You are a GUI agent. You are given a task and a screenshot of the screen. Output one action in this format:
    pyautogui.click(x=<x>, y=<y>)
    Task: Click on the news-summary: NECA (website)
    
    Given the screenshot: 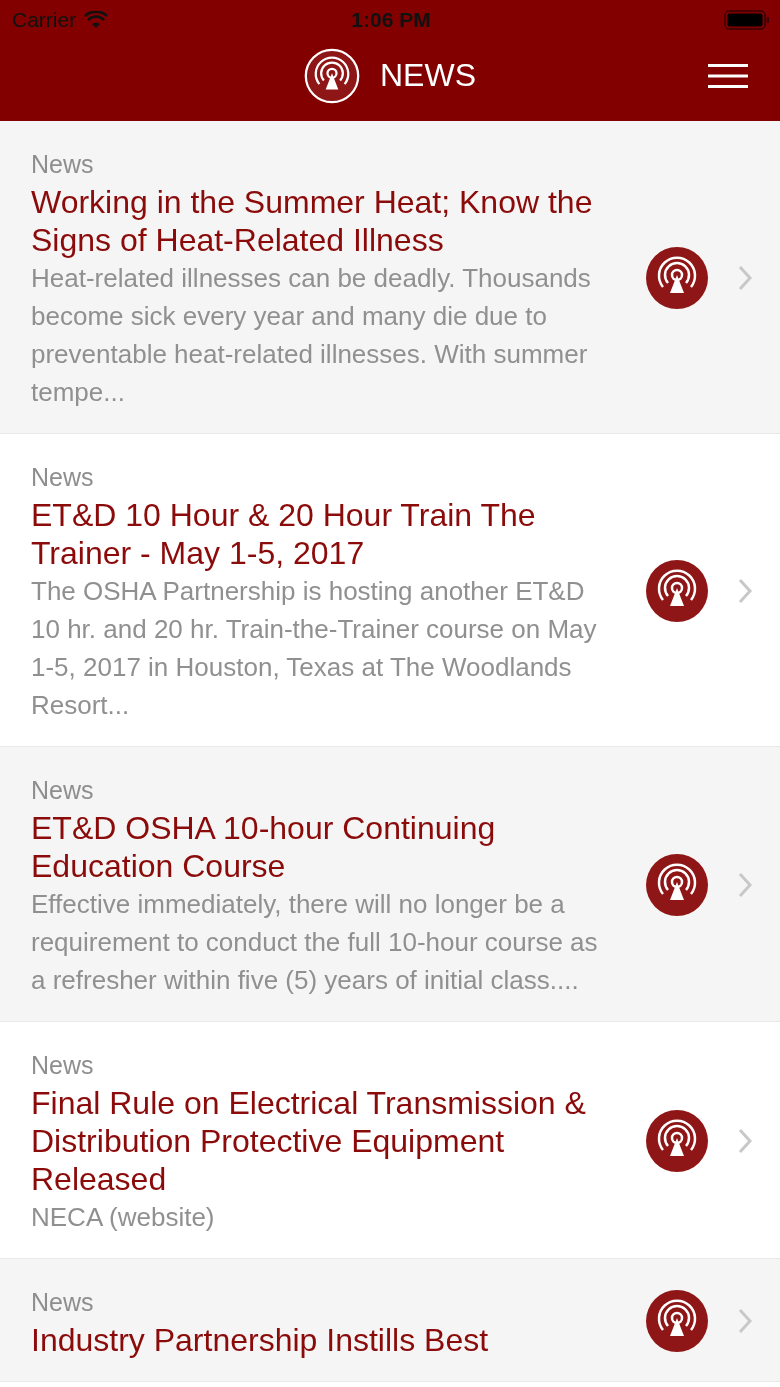 What is the action you would take?
    pyautogui.click(x=123, y=1217)
    